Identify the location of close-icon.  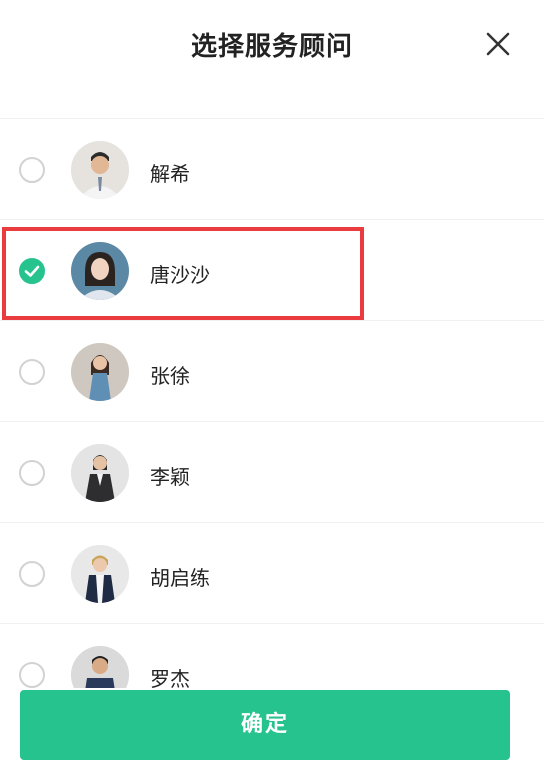
(498, 44).